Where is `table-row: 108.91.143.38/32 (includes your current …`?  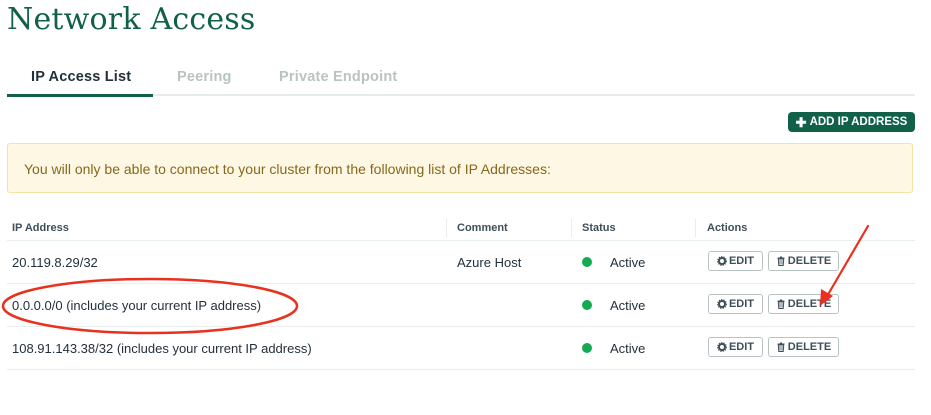
table-row: 108.91.143.38/32 (includes your current … is located at coordinates (461, 348).